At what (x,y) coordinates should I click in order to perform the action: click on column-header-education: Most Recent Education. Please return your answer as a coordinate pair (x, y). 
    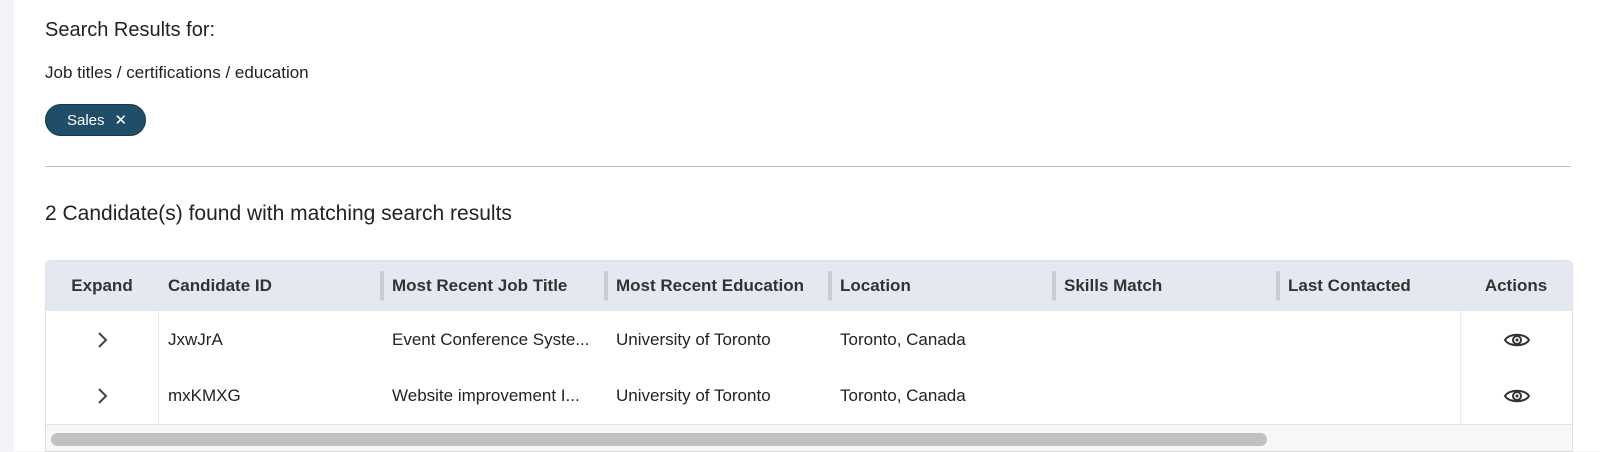
    Looking at the image, I should click on (721, 286).